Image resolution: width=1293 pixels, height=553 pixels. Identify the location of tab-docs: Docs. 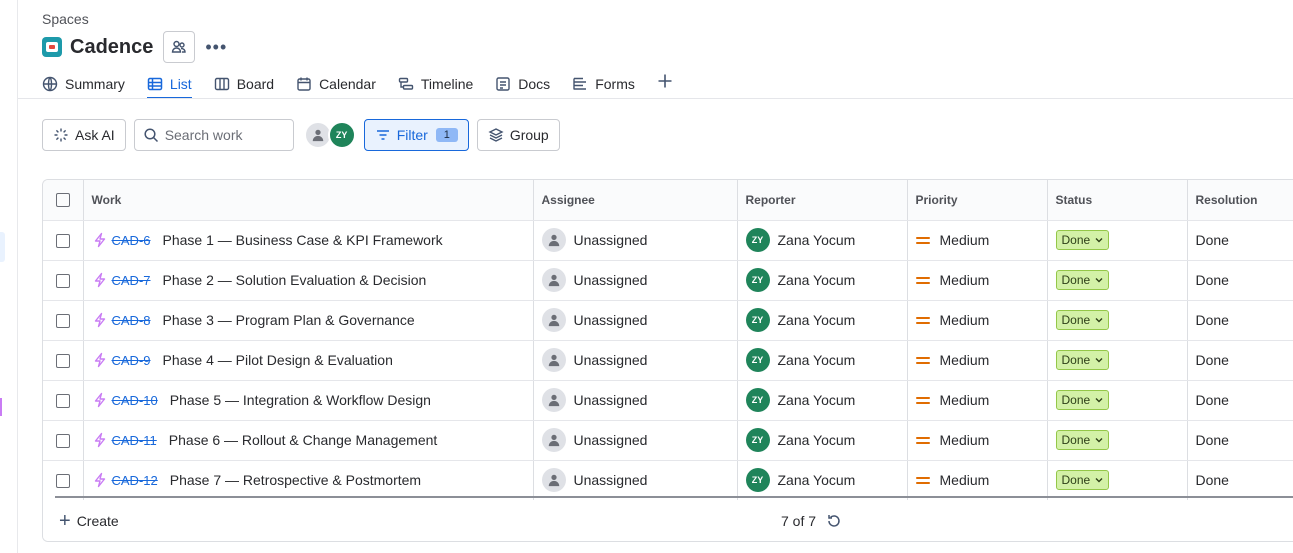
(522, 83).